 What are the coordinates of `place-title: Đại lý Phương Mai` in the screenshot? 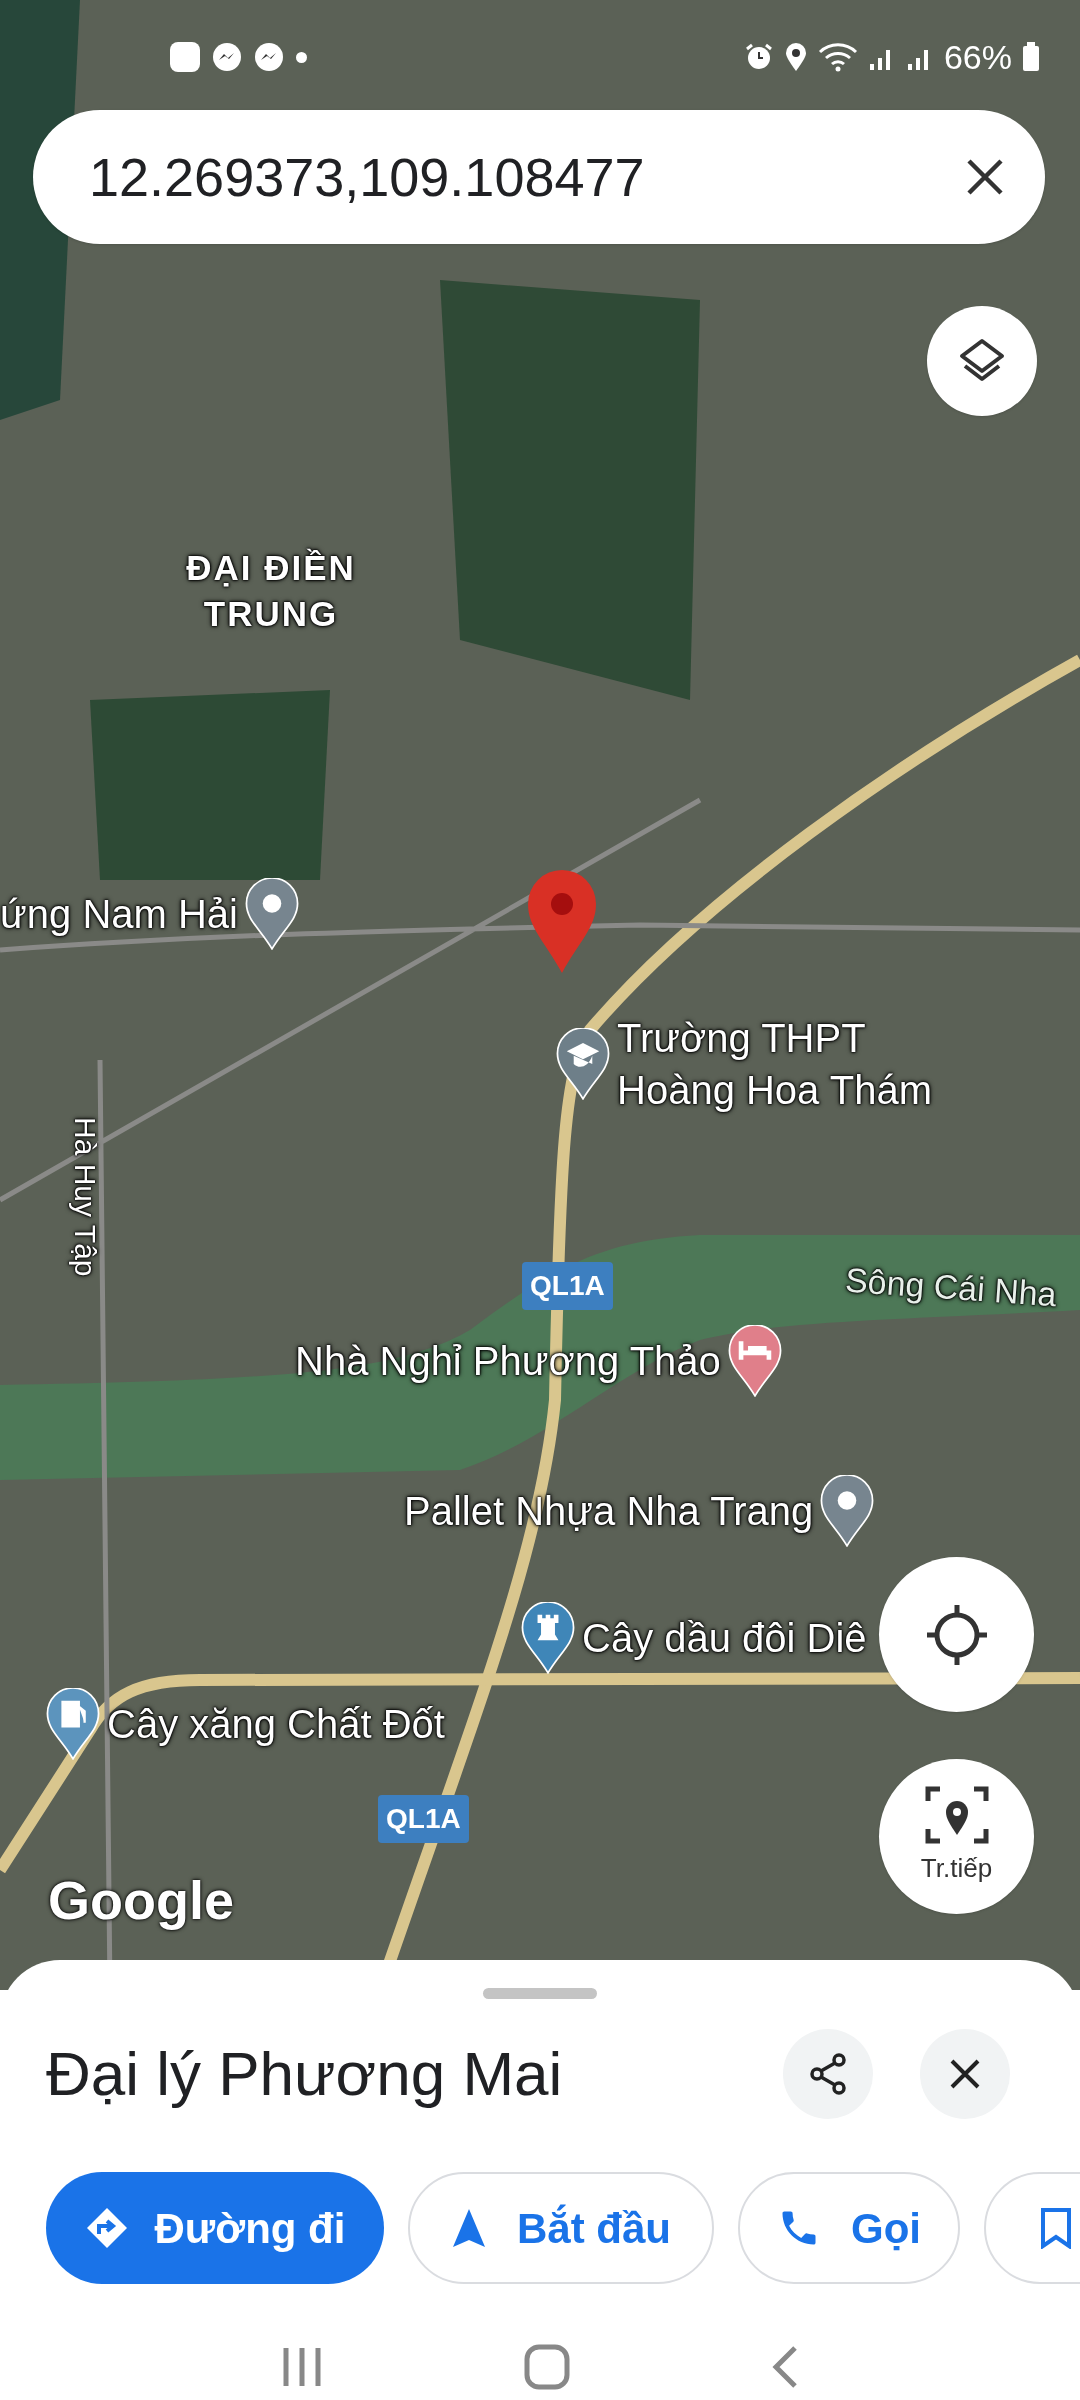 It's located at (304, 2074).